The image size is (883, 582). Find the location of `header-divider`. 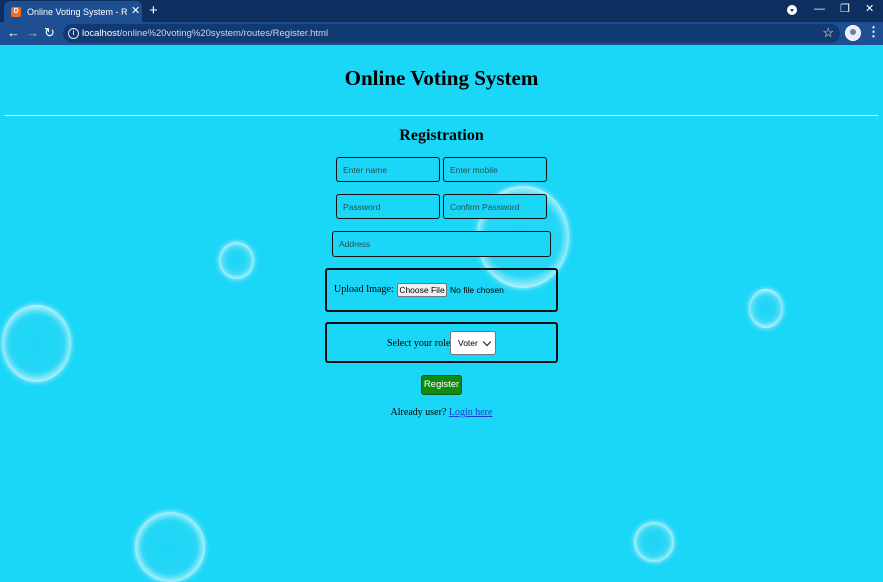

header-divider is located at coordinates (441, 115).